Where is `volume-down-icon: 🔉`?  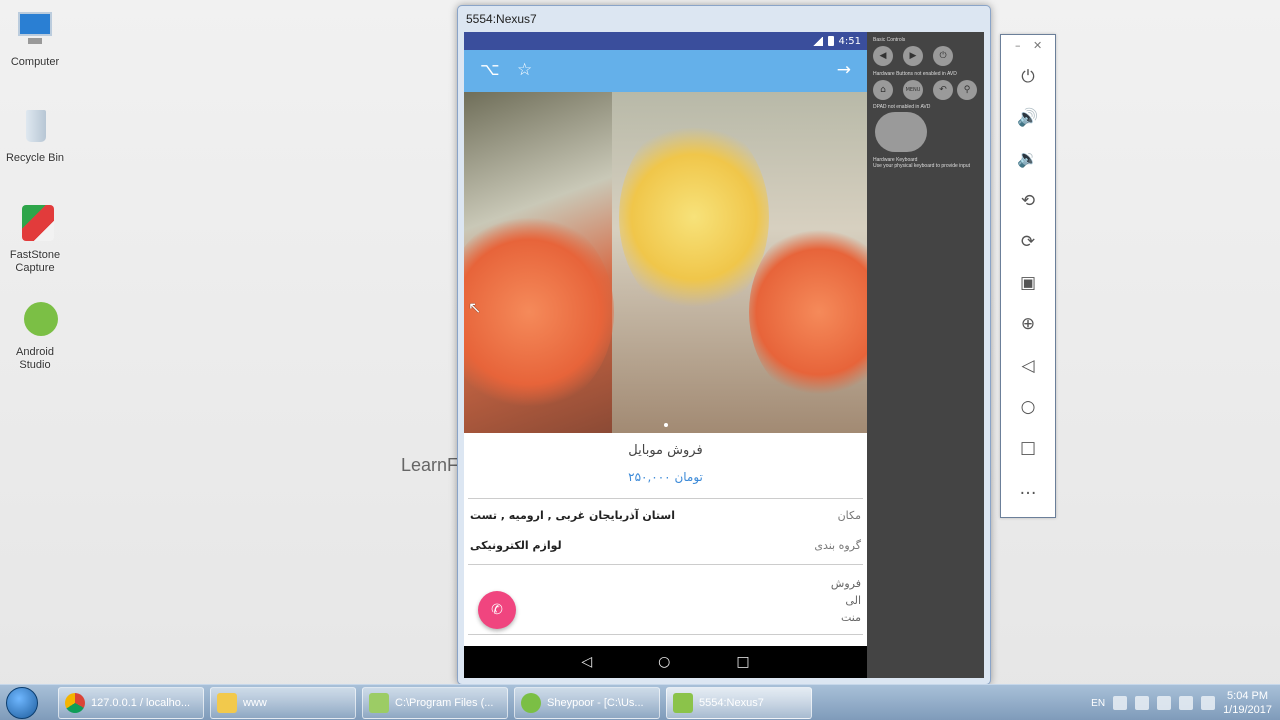 volume-down-icon: 🔉 is located at coordinates (1028, 159).